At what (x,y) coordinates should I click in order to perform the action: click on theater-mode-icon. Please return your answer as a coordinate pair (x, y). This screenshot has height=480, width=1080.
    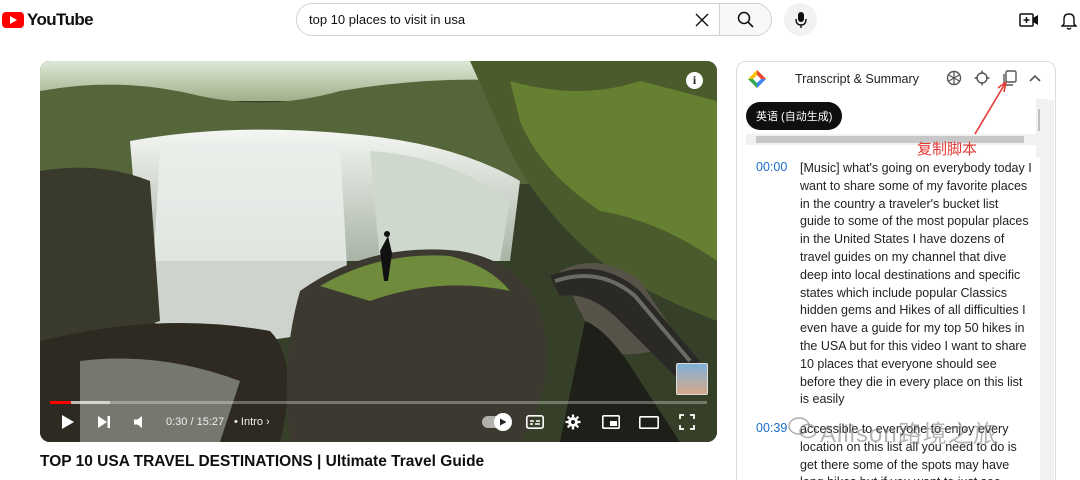
    Looking at the image, I should click on (649, 422).